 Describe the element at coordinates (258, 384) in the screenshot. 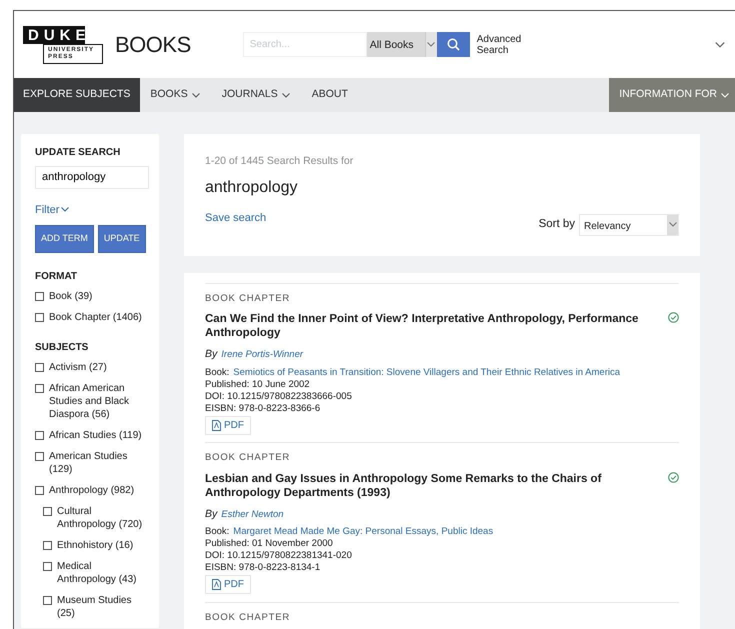

I see `published-date: Published: 10 June 2002` at that location.